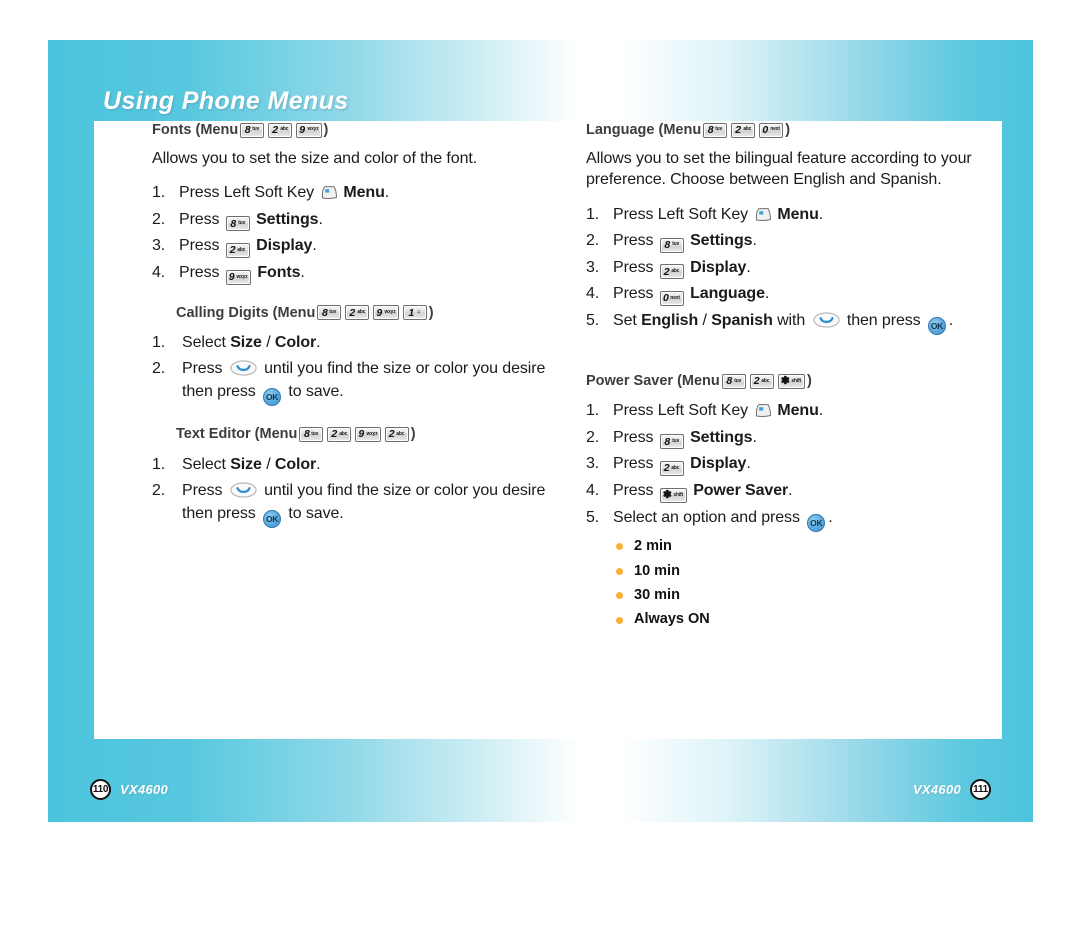 The height and width of the screenshot is (949, 1080). I want to click on section-heading-text-editor: Text Editor (Menu 8 tuv 2 abc 9 wxyz 2 abc ), so click(364, 434).